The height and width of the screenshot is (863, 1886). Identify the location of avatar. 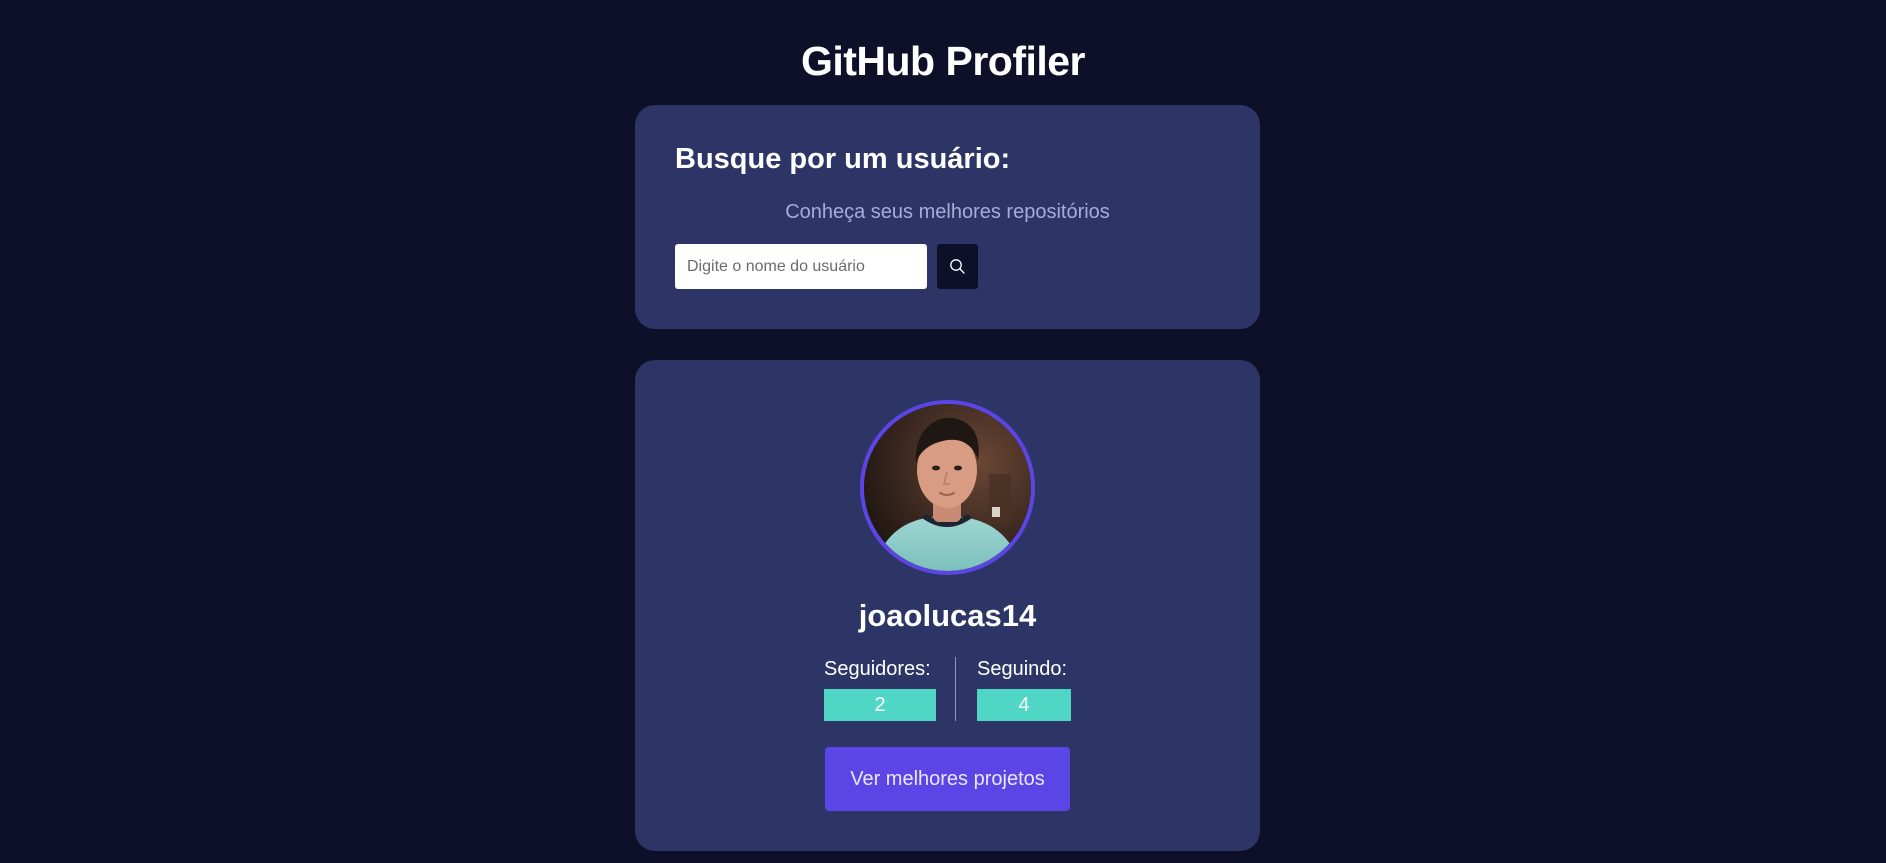
(947, 487).